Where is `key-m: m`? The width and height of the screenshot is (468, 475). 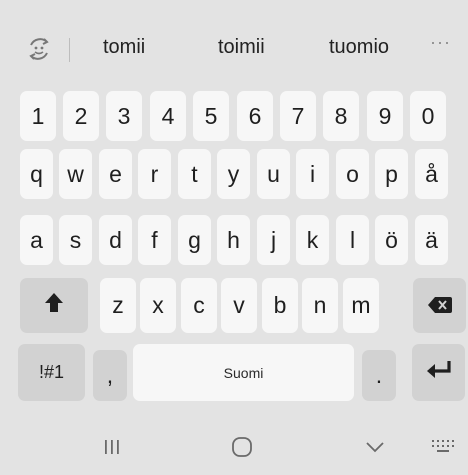
key-m: m is located at coordinates (361, 305).